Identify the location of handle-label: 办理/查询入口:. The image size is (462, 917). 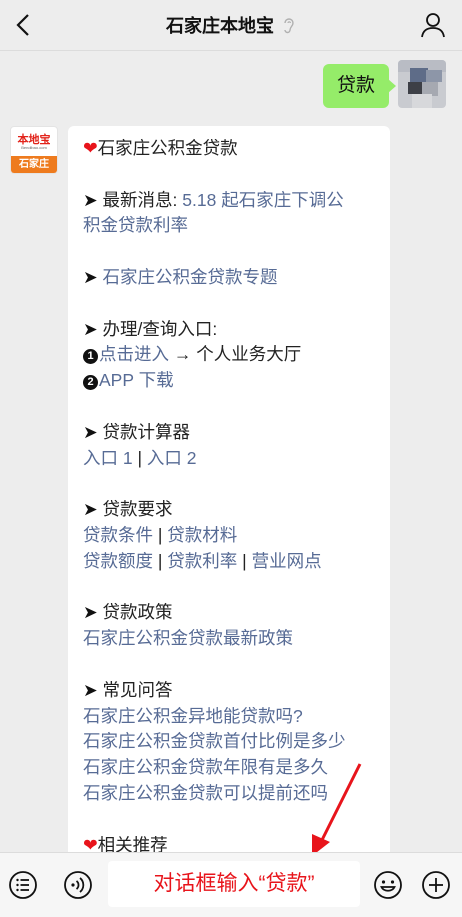
(160, 328).